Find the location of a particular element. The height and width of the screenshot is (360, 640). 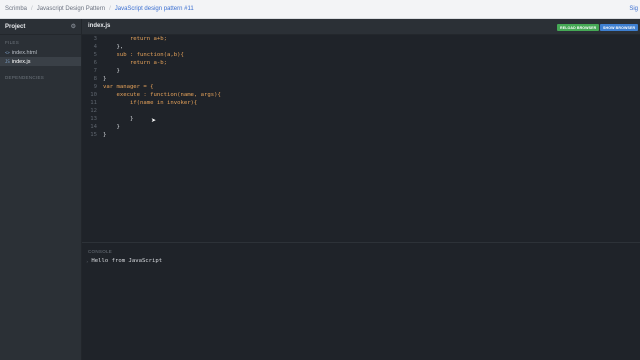

breadcrumb-item-course: Javascript Design Pattern is located at coordinates (71, 9).